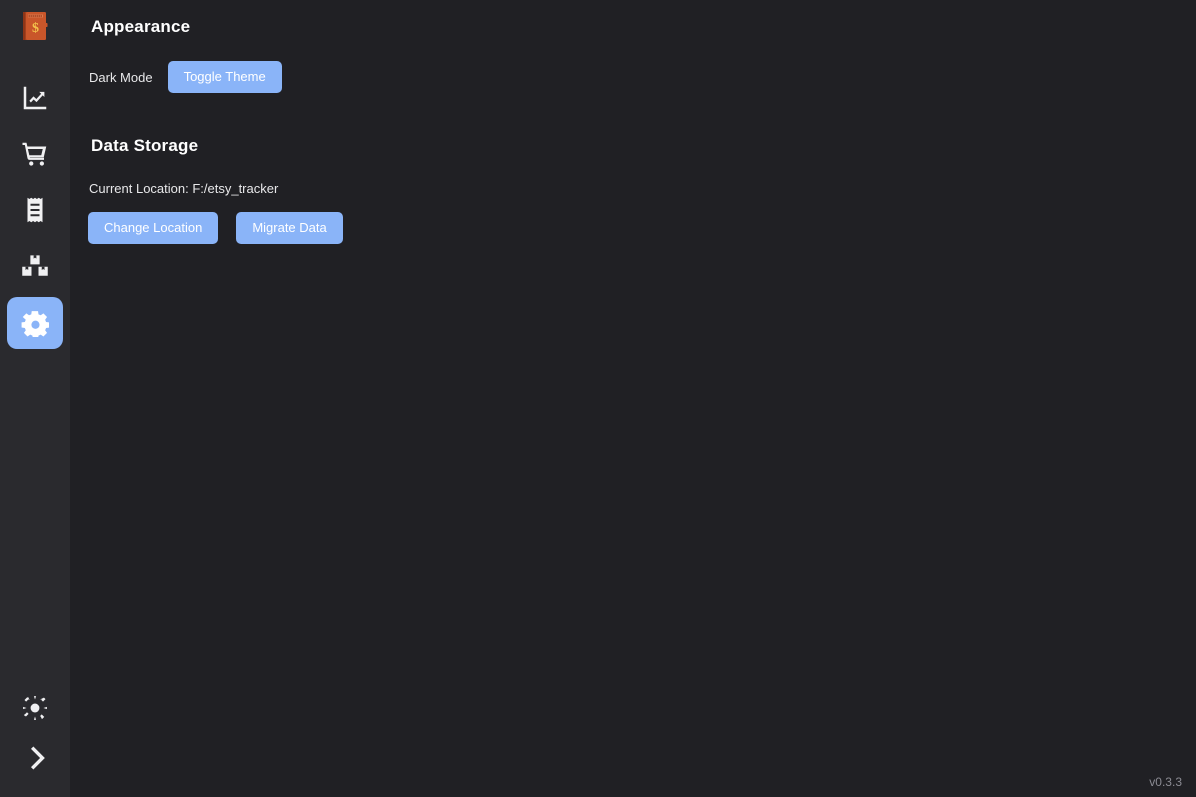 Image resolution: width=1196 pixels, height=797 pixels. I want to click on sidebar-item-expenses, so click(35, 210).